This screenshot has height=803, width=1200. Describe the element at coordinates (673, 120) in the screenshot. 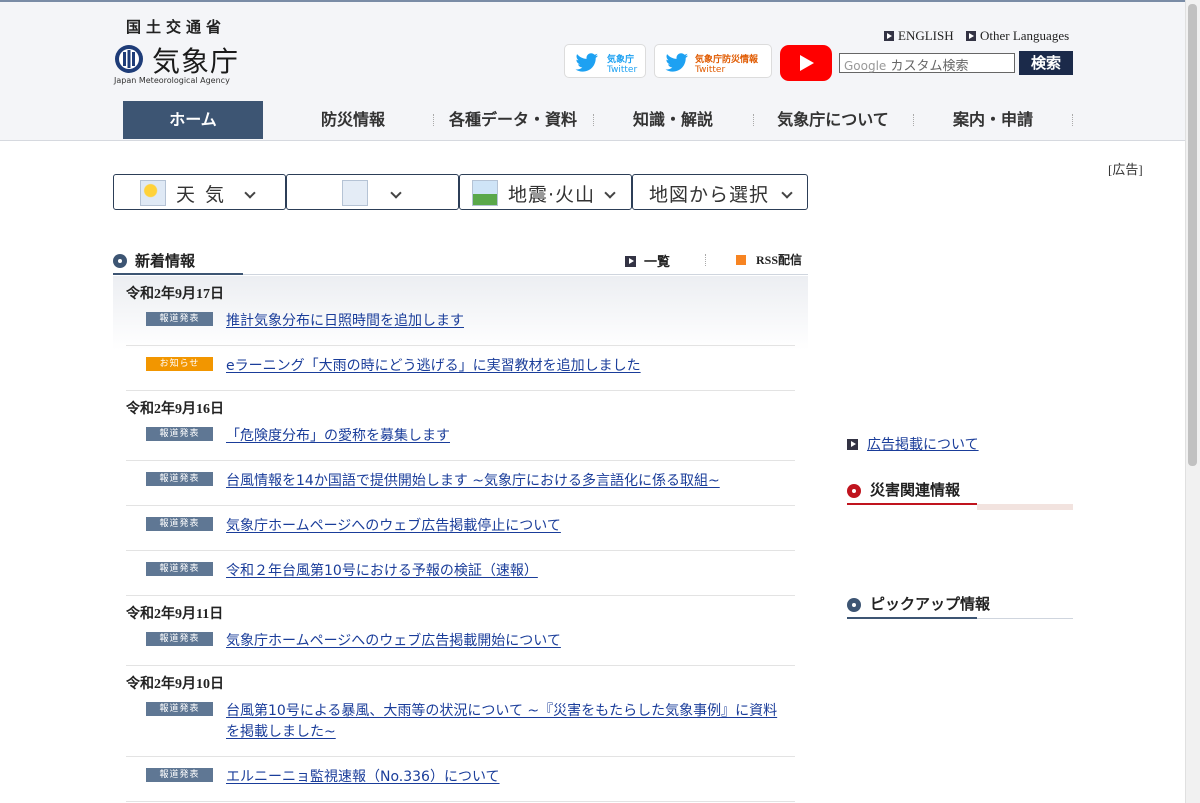

I see `nav-knowledge: 知識・解説` at that location.